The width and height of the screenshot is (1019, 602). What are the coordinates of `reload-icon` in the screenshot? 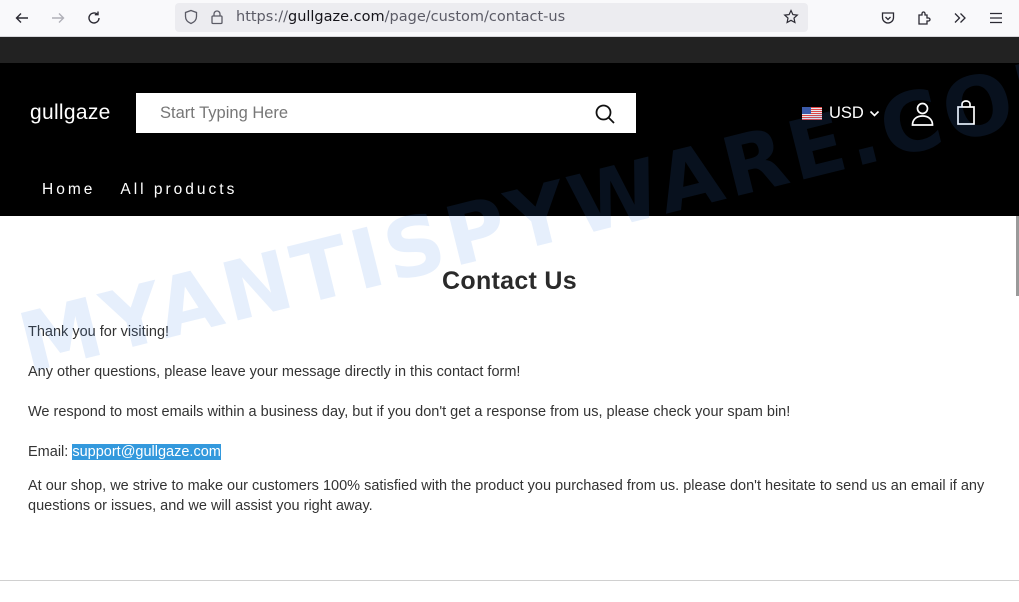 It's located at (94, 17).